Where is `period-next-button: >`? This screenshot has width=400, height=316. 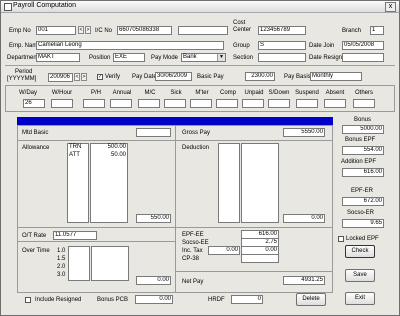 period-next-button: > is located at coordinates (84, 77).